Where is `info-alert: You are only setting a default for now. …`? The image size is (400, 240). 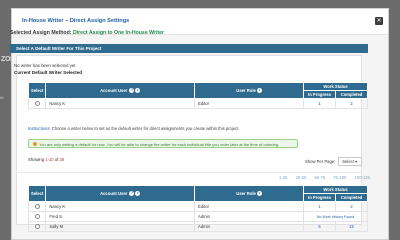
info-alert: You are only setting a default for now. … is located at coordinates (163, 143).